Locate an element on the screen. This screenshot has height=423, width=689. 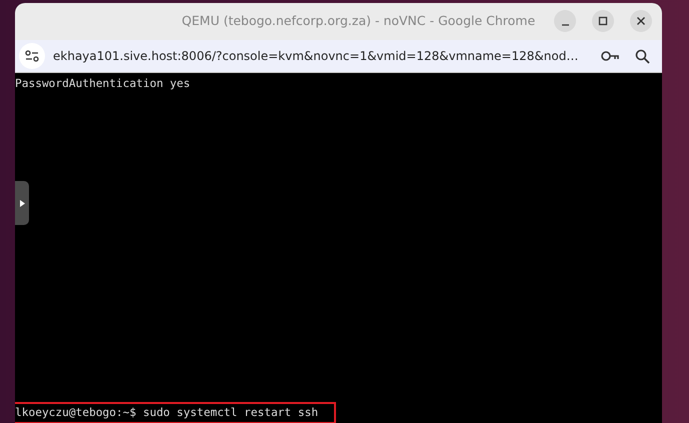
close-button is located at coordinates (641, 21).